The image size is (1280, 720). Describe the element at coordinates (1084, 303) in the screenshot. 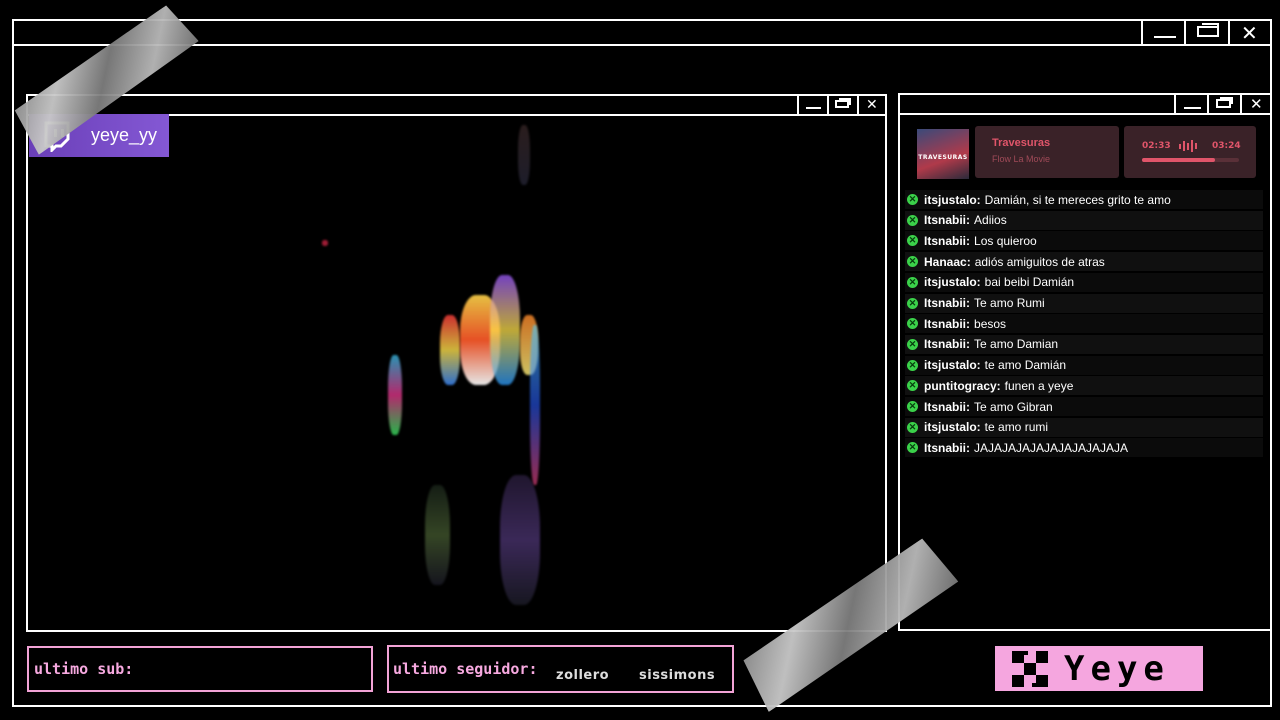

I see `chat-message: ✕ Itsnabii: Te amo Rumi` at that location.